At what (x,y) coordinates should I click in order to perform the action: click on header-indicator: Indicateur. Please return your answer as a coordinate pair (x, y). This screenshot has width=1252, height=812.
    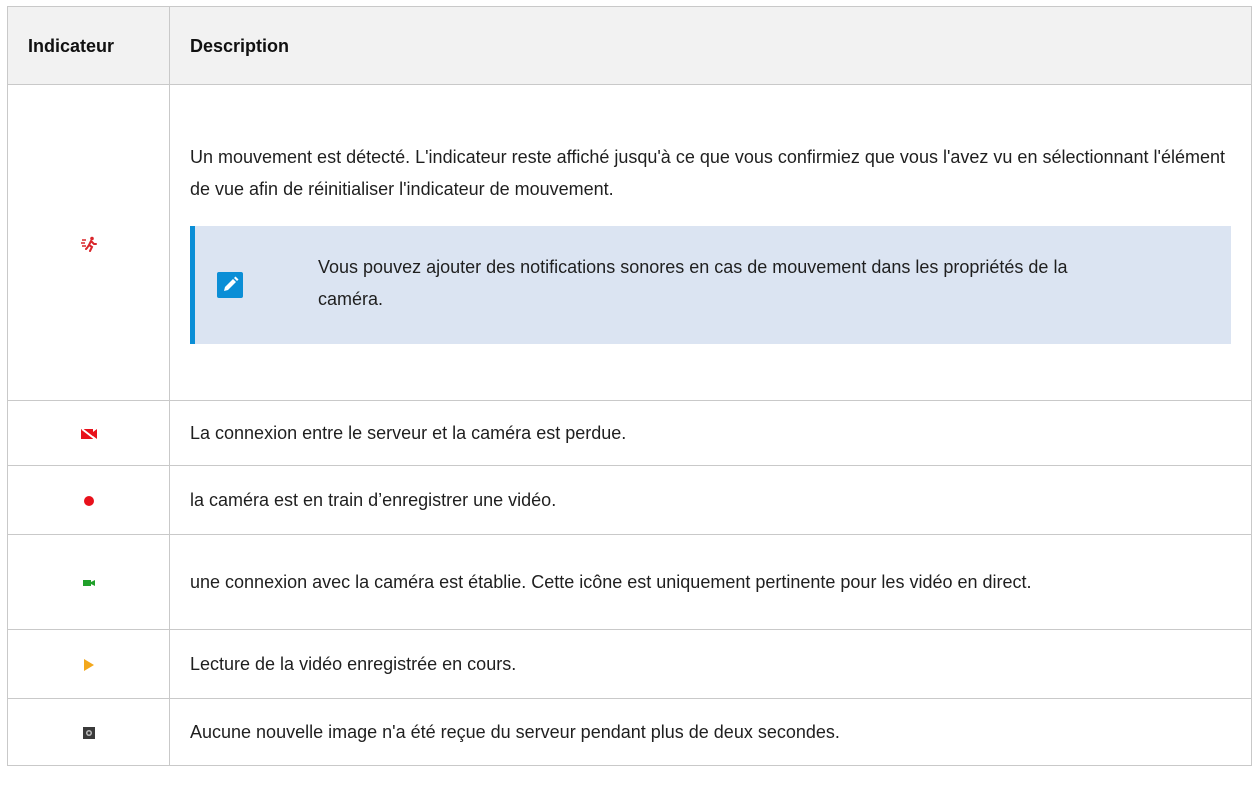
    Looking at the image, I should click on (88, 45).